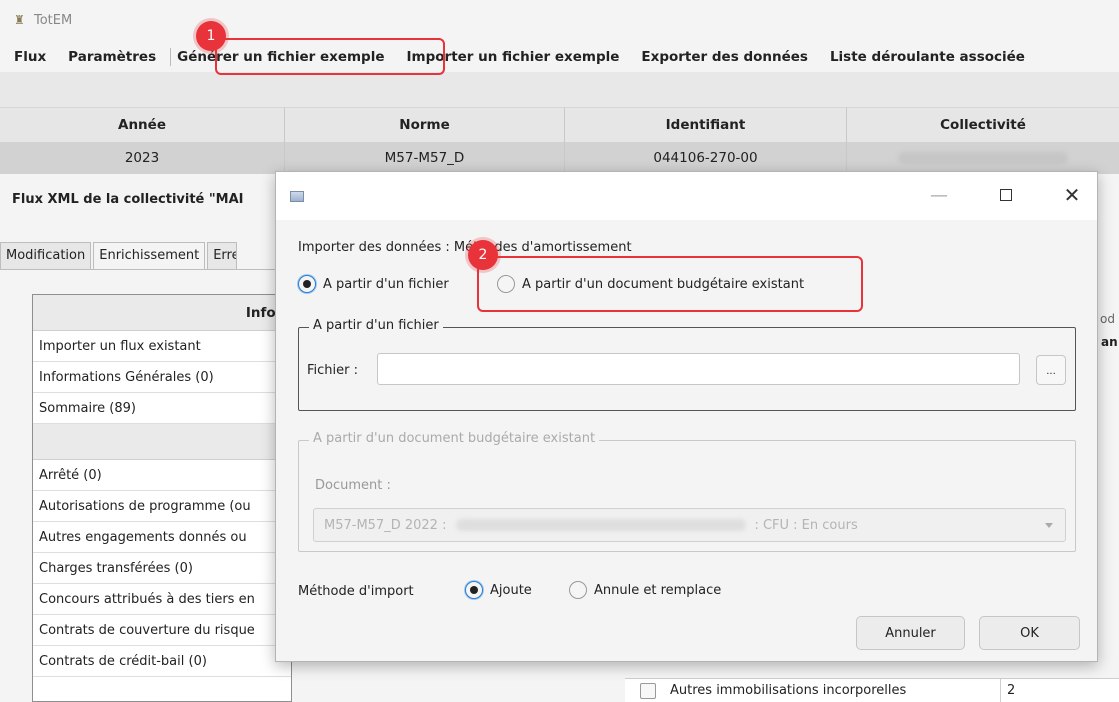  Describe the element at coordinates (376, 325) in the screenshot. I see `fieldset-file-legend: A partir d'un fichier` at that location.